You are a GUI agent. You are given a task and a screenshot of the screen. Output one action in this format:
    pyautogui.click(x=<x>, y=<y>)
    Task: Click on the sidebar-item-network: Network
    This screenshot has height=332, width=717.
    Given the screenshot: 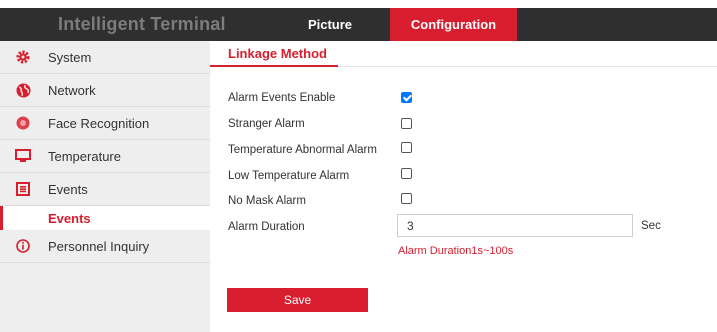 What is the action you would take?
    pyautogui.click(x=105, y=90)
    